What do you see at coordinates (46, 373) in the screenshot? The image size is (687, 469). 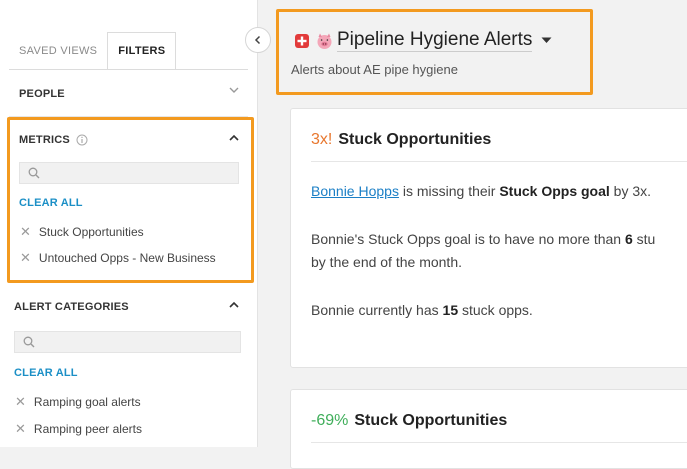 I see `alert-categories-clear-all-link: CLEAR ALL` at bounding box center [46, 373].